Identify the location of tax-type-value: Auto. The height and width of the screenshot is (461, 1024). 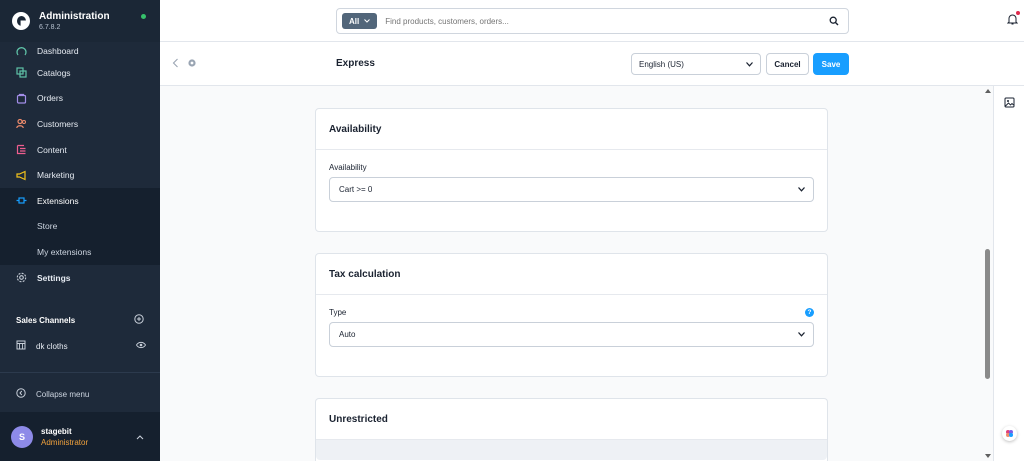
(347, 334).